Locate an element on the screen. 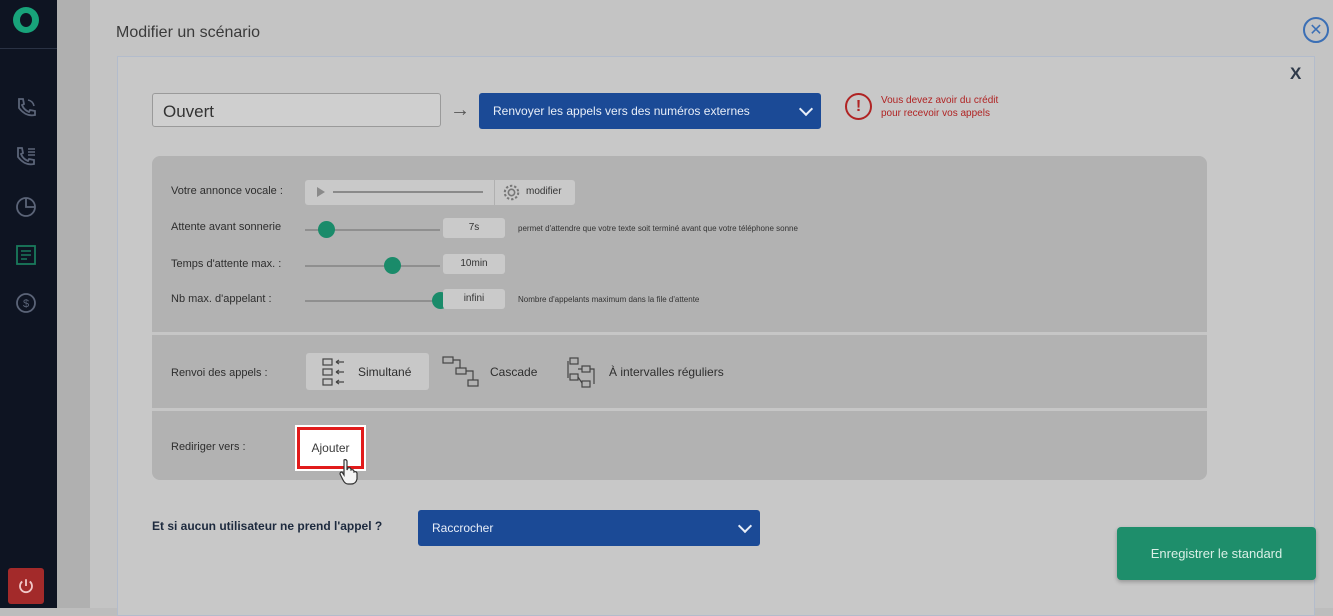  pie-chart-icon is located at coordinates (26, 207).